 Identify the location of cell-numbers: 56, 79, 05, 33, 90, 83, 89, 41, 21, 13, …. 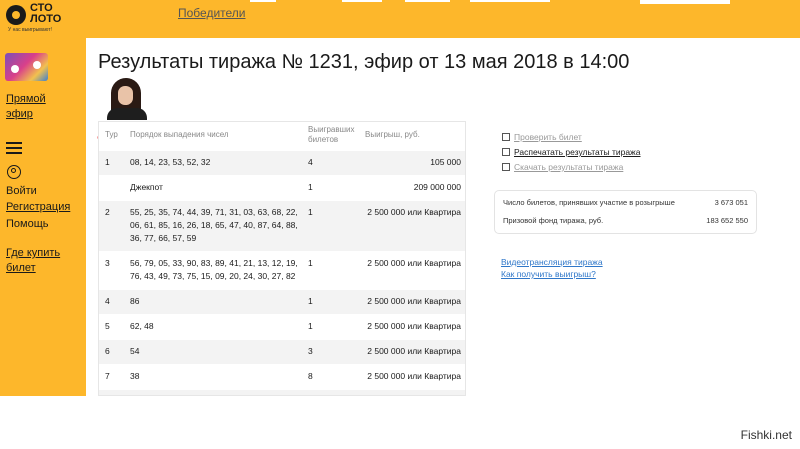
(214, 270).